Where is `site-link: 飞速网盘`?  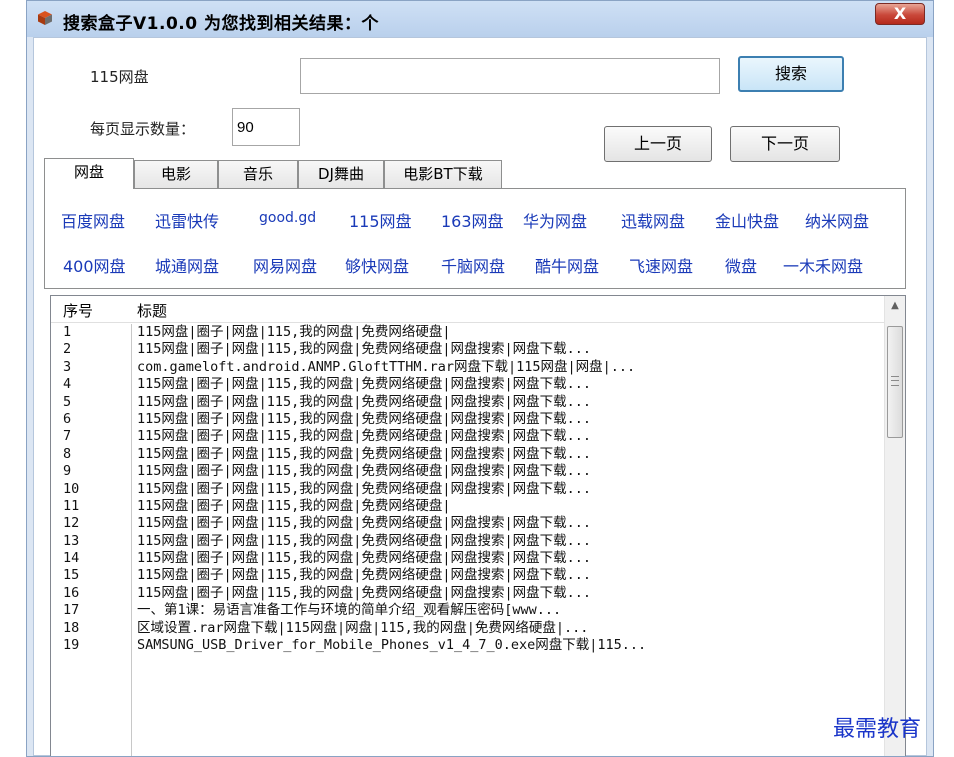
site-link: 飞速网盘 is located at coordinates (661, 265).